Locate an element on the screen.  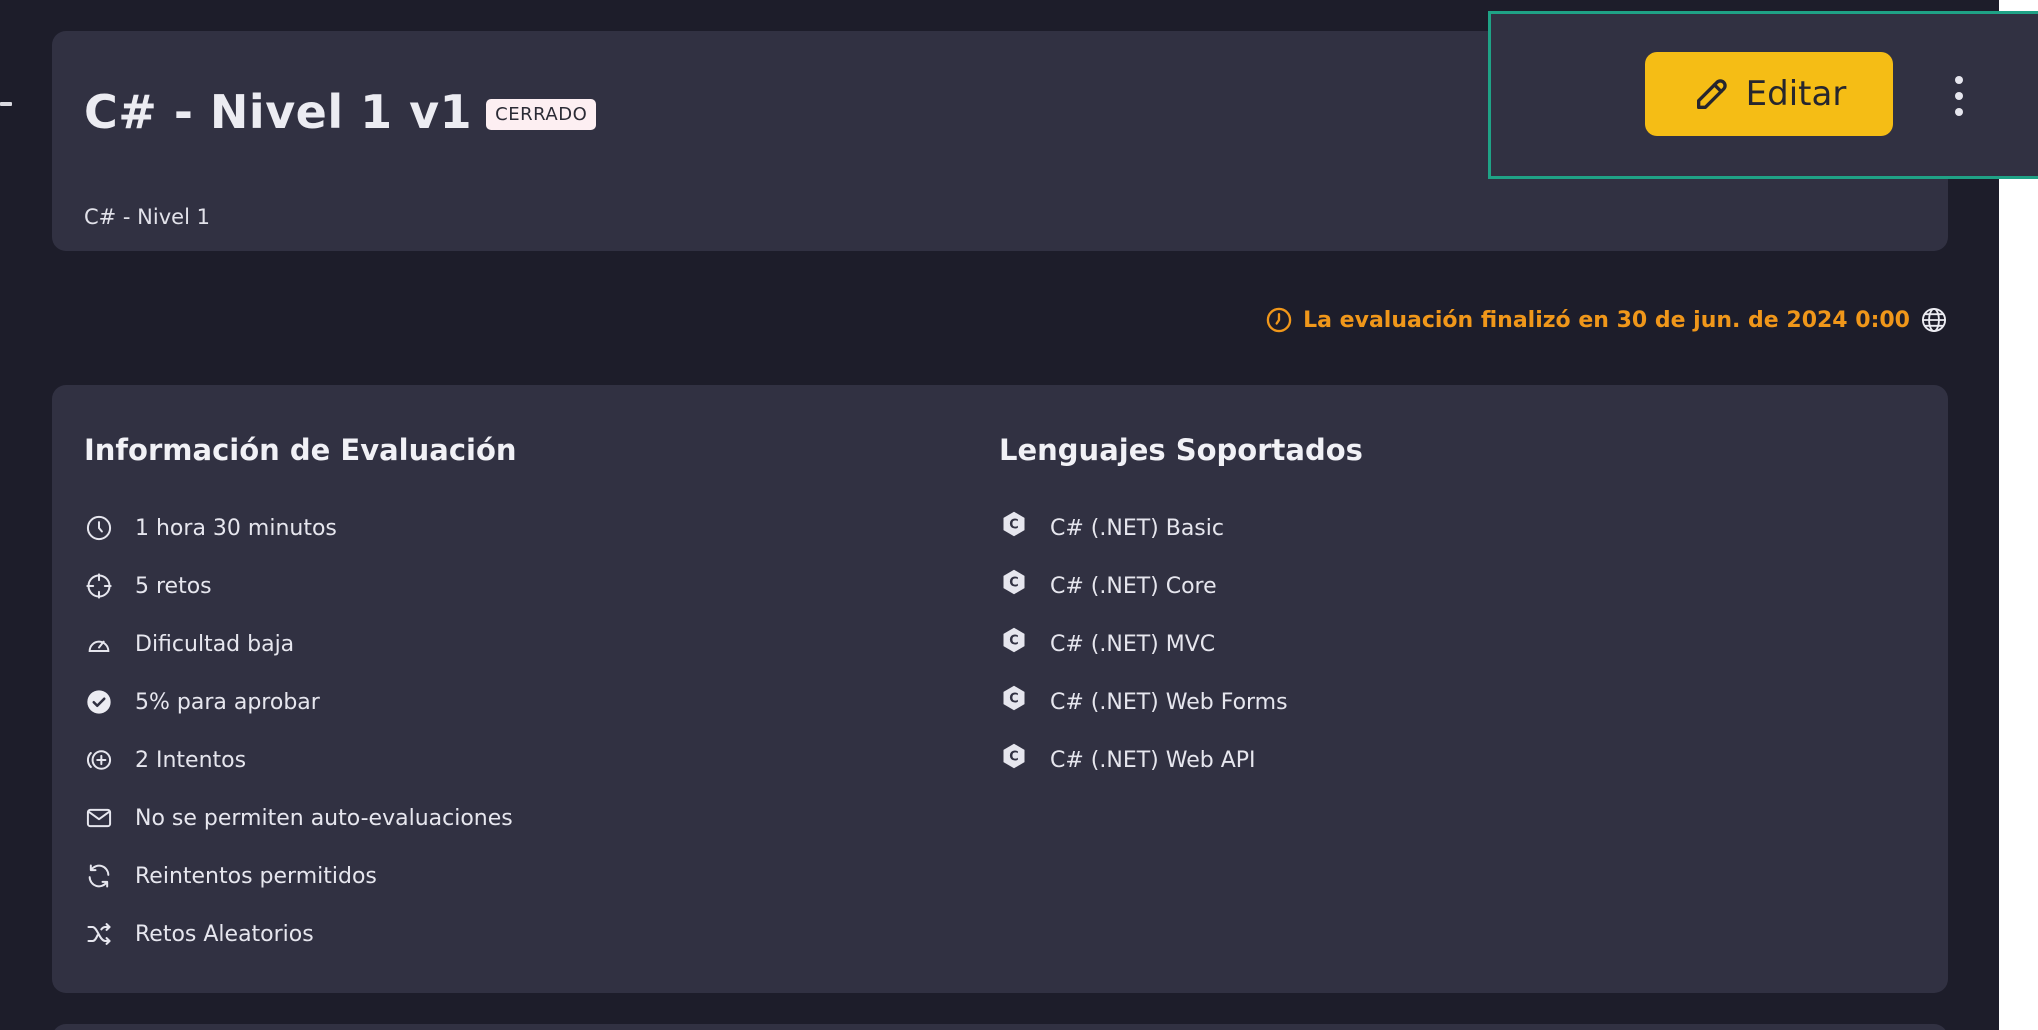
list-item: C C# (.NET) Web Forms is located at coordinates (1181, 702).